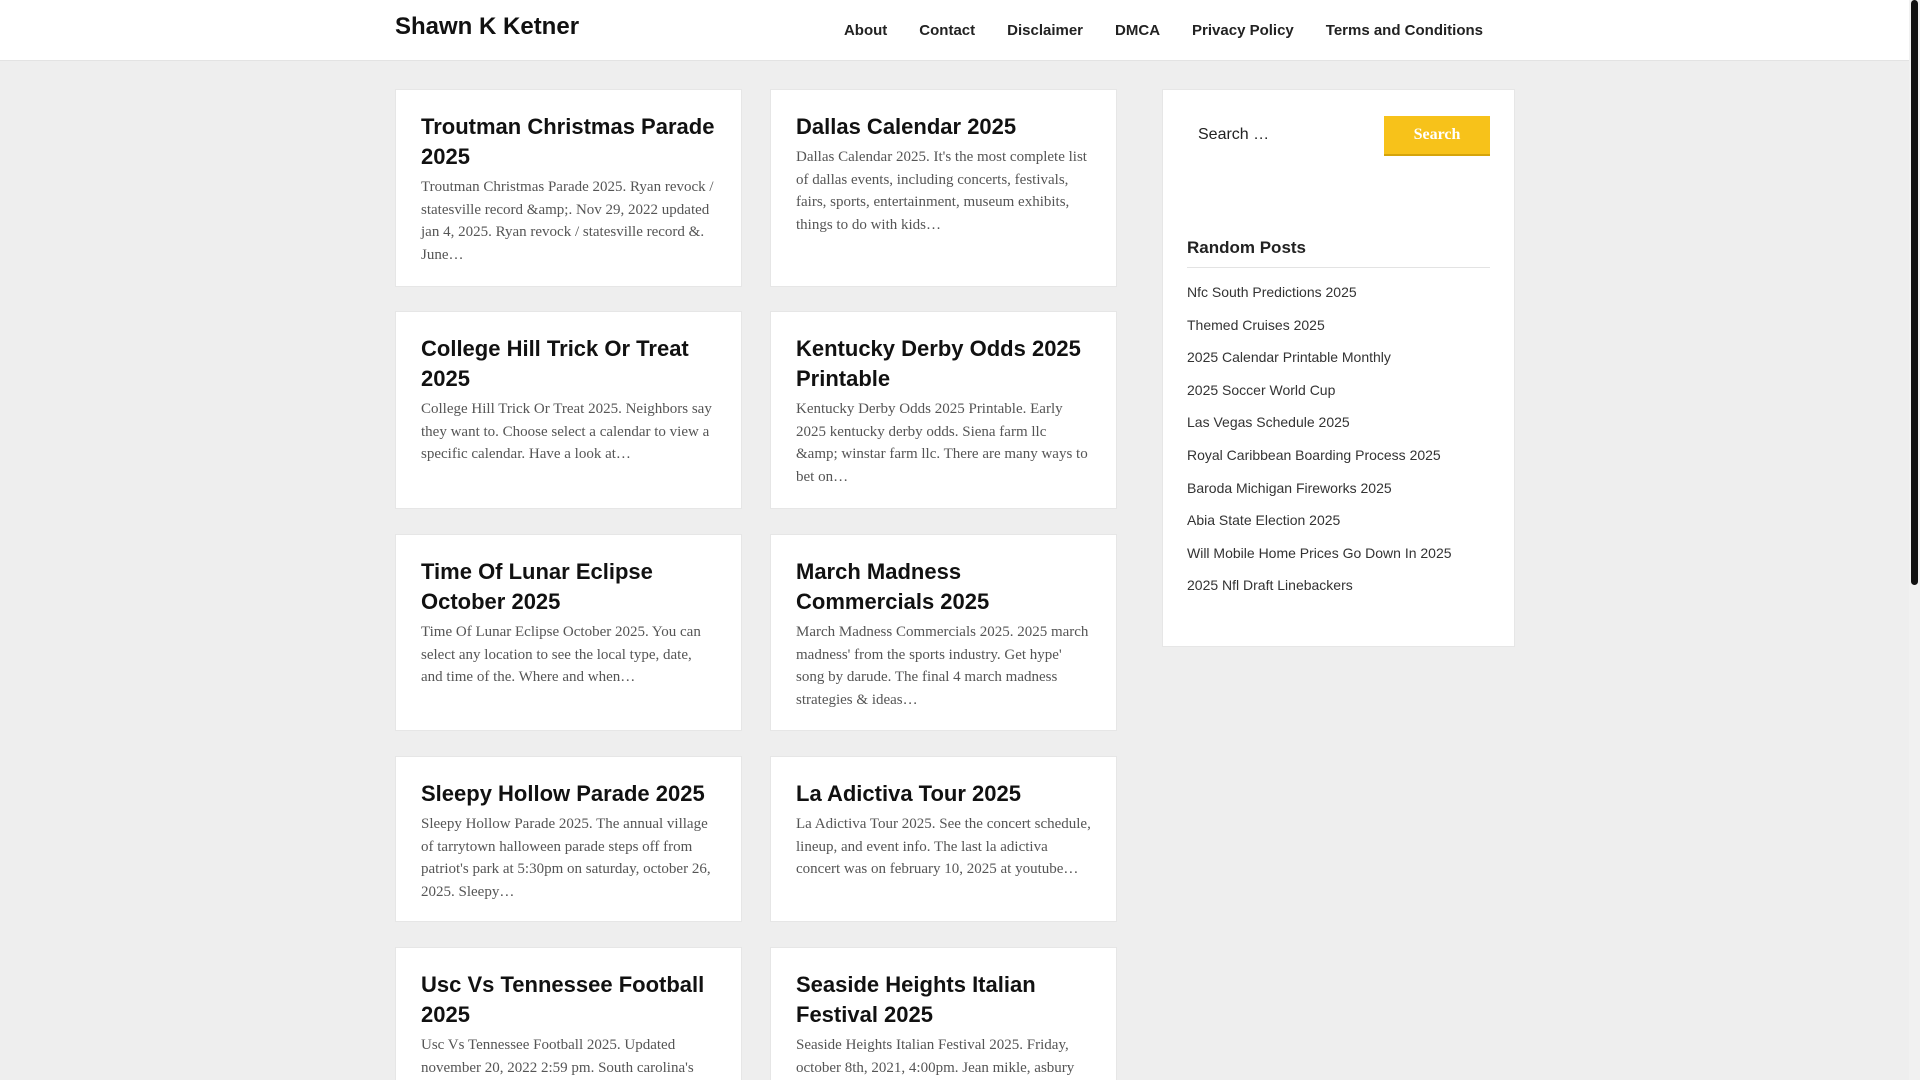 This screenshot has width=1920, height=1080. Describe the element at coordinates (943, 127) in the screenshot. I see `post-title: Dallas Calendar 2025` at that location.